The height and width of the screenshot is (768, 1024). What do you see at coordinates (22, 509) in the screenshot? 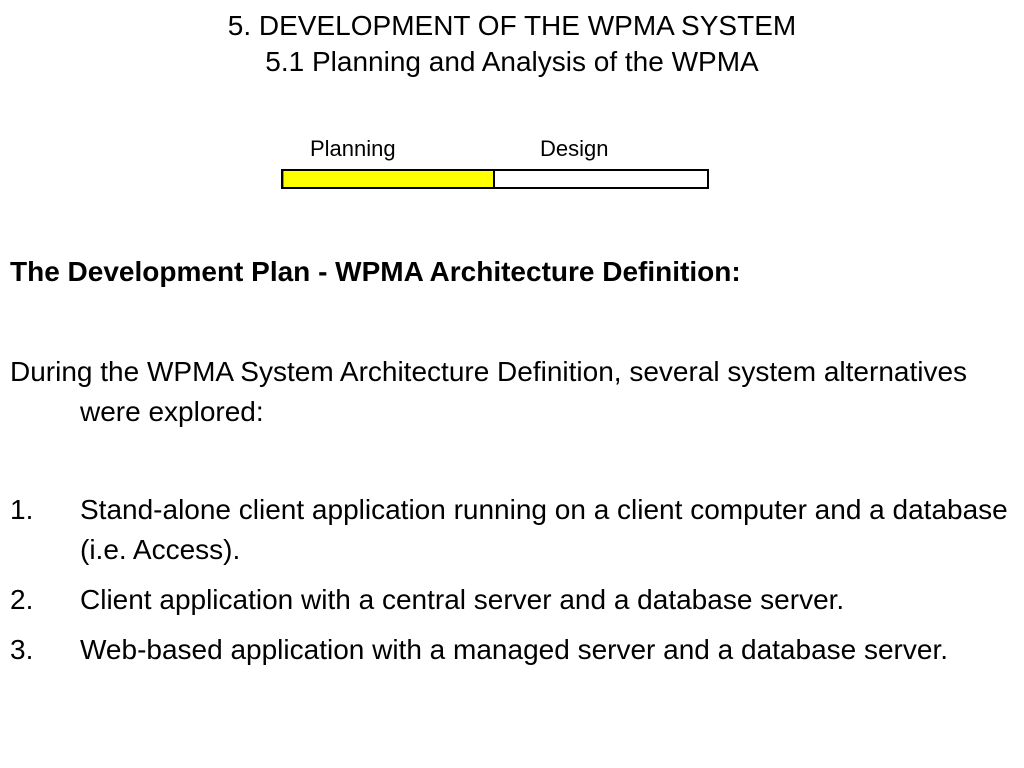
I see `list-item-number: 1.` at bounding box center [22, 509].